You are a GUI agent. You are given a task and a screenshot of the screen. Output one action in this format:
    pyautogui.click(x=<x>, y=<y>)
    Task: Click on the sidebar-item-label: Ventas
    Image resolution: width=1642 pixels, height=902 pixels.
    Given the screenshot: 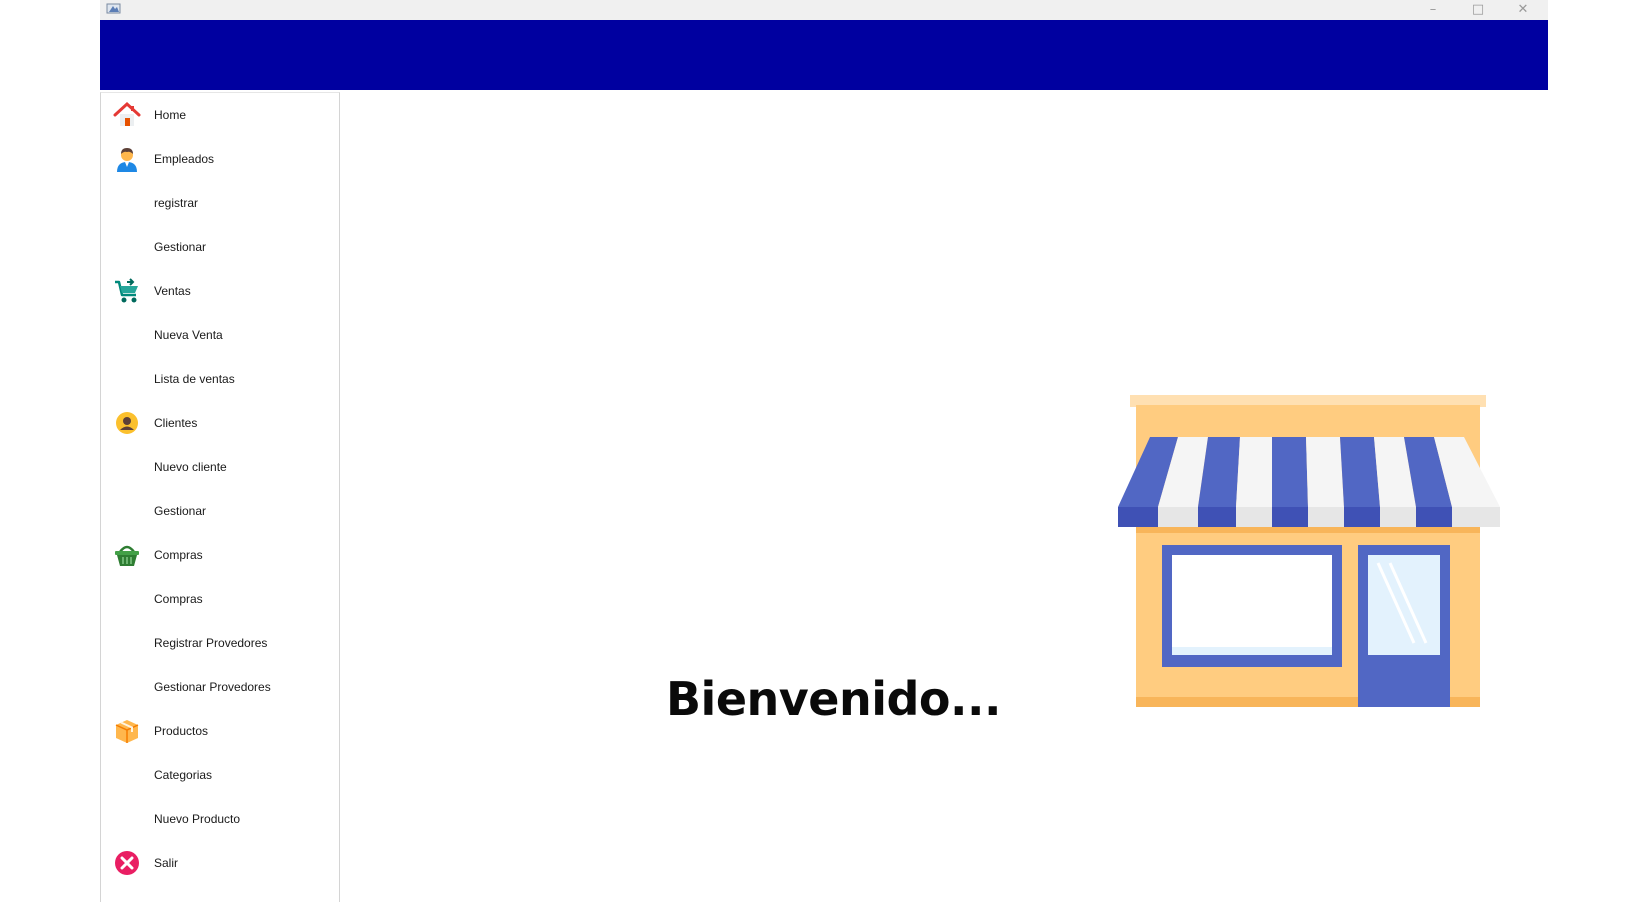 What is the action you would take?
    pyautogui.click(x=172, y=291)
    